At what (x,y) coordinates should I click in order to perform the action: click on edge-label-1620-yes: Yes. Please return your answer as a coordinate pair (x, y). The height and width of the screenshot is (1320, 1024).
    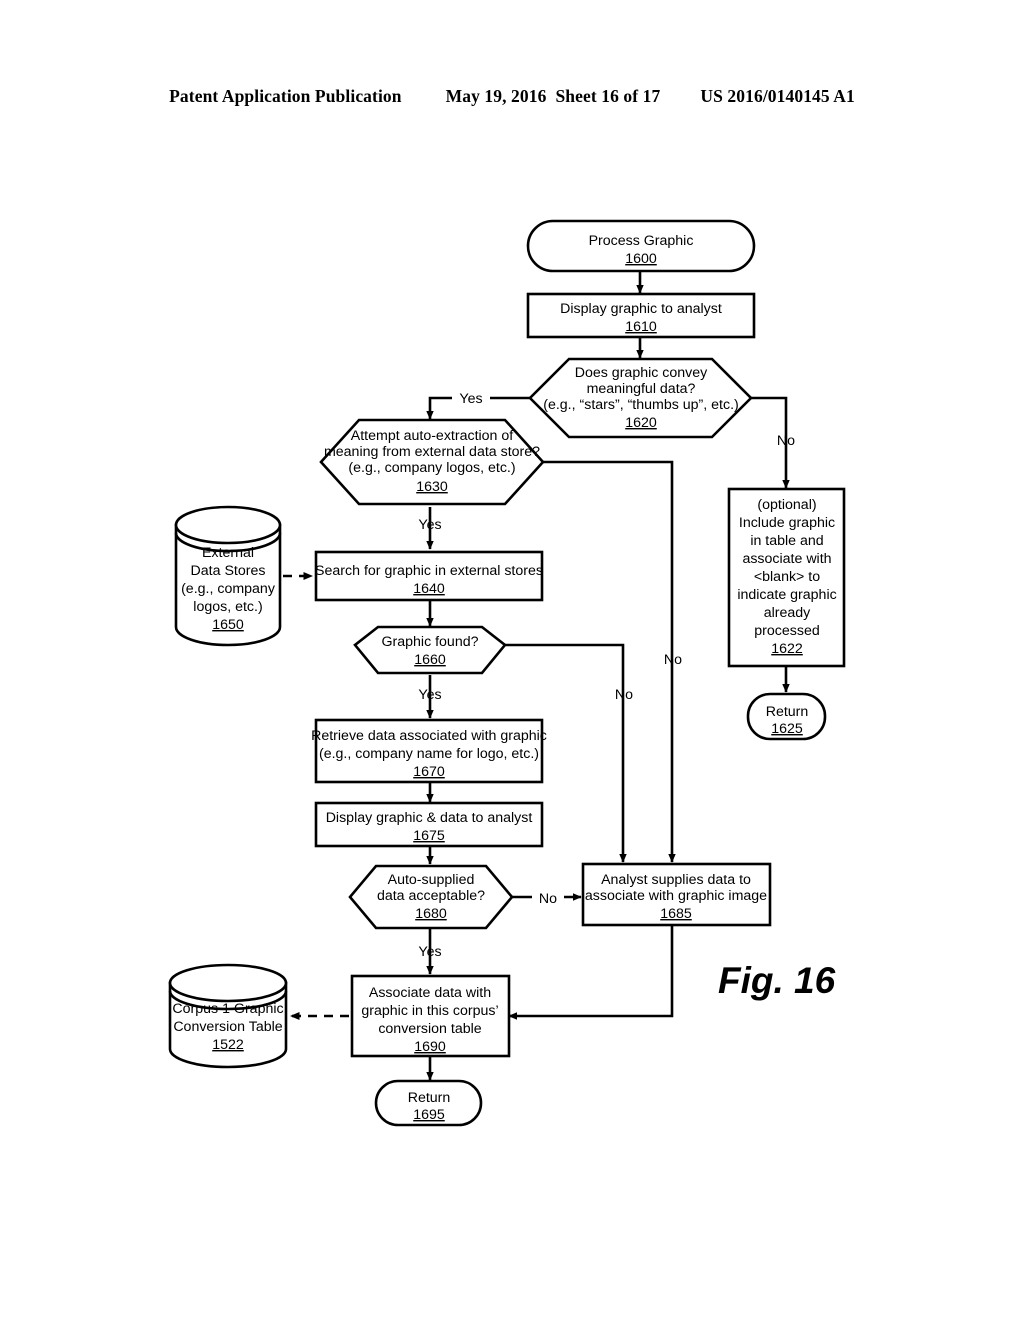
    Looking at the image, I should click on (470, 399).